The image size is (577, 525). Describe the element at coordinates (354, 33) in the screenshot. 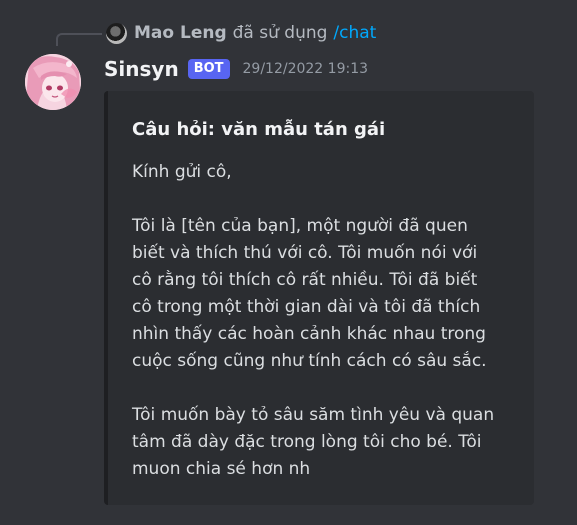

I see `reply-command-link: /chat` at that location.